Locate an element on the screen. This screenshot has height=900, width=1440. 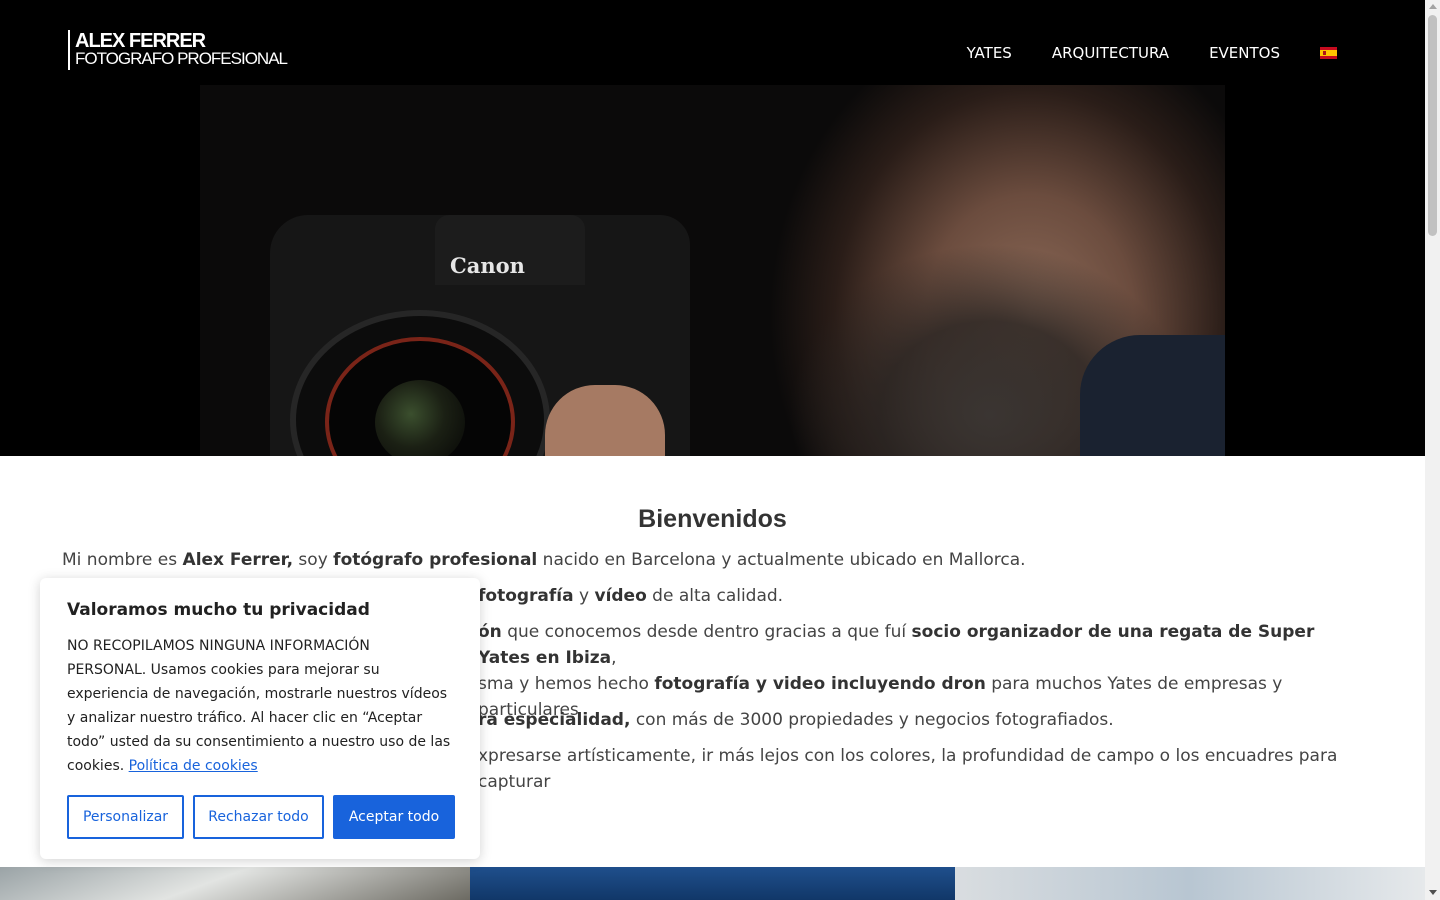
logo-bar is located at coordinates (69, 50).